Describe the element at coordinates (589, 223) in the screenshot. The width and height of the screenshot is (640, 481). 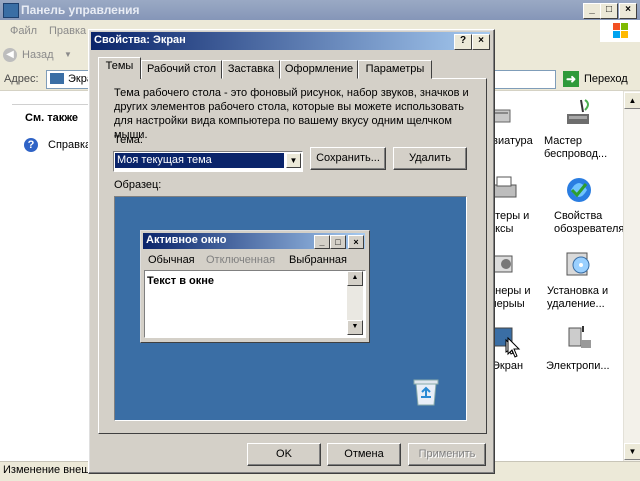
I see `cp-label-browser: Свойства обозревателя` at that location.